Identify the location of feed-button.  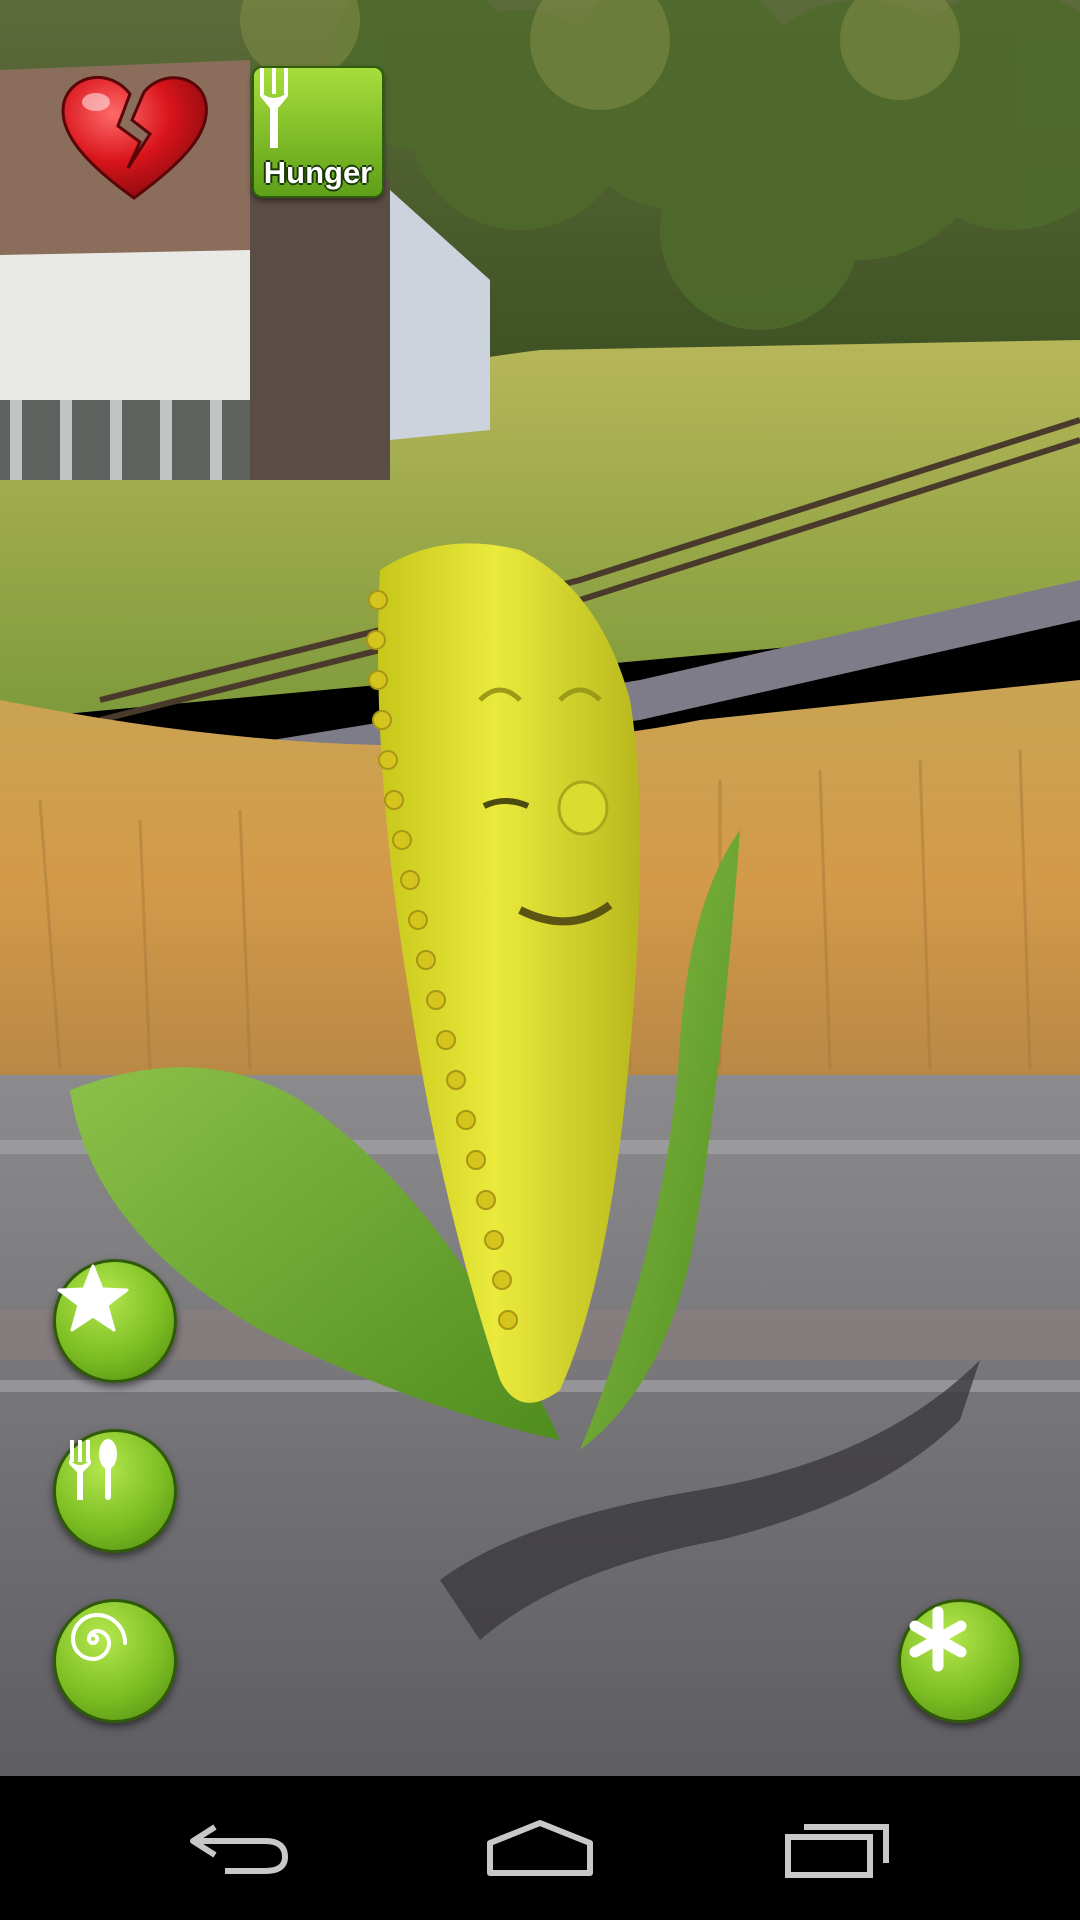
(115, 1491).